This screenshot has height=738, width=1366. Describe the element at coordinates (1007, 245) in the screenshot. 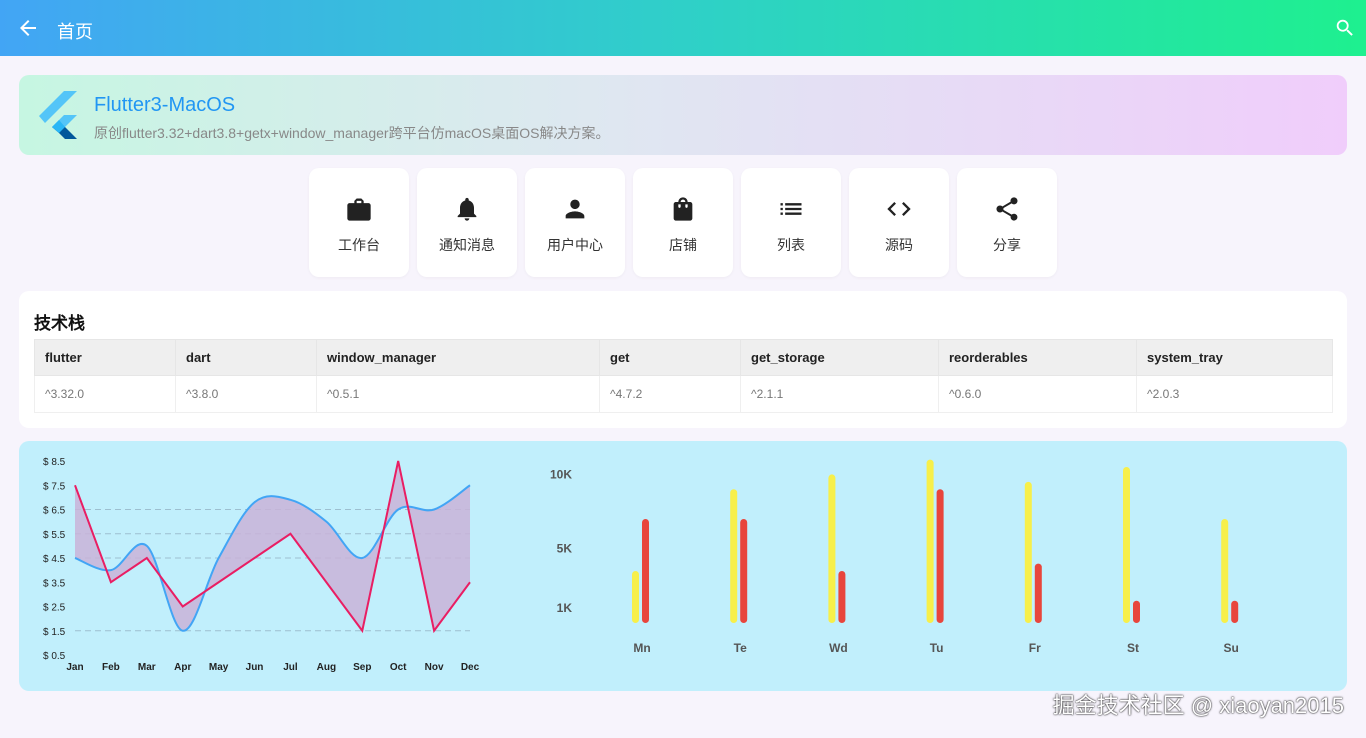

I see `nav-label: 分享` at that location.